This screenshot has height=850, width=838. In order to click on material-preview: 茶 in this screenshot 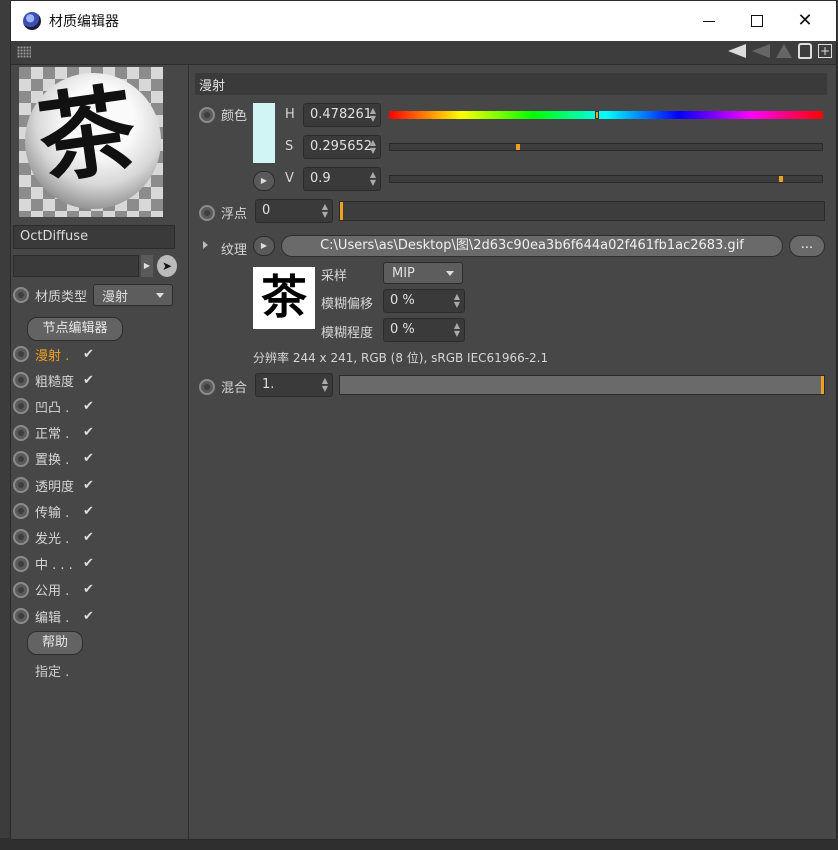, I will do `click(91, 142)`.